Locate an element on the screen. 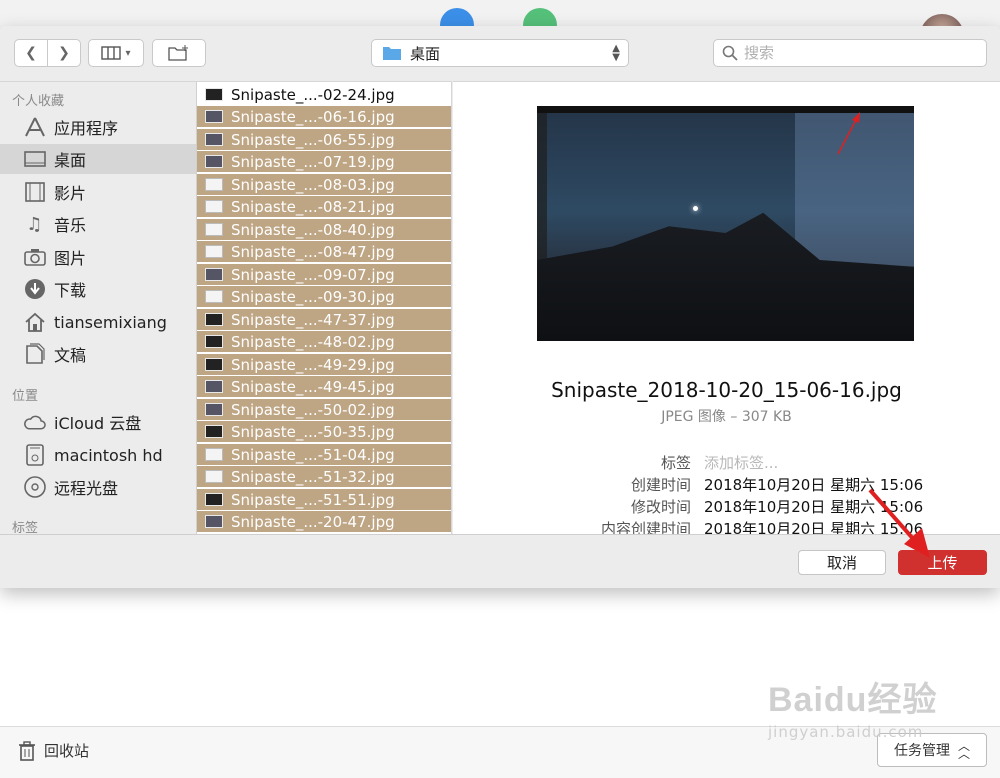 The height and width of the screenshot is (778, 1000). sidebar-item-desktop: 桌面 is located at coordinates (98, 159).